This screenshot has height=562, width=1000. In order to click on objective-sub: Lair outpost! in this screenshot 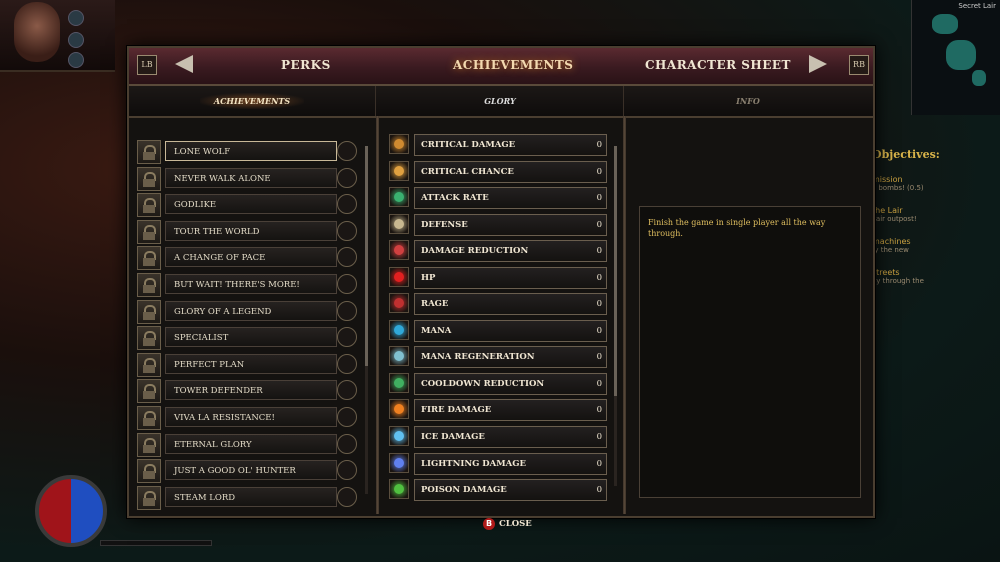, I will do `click(894, 219)`.